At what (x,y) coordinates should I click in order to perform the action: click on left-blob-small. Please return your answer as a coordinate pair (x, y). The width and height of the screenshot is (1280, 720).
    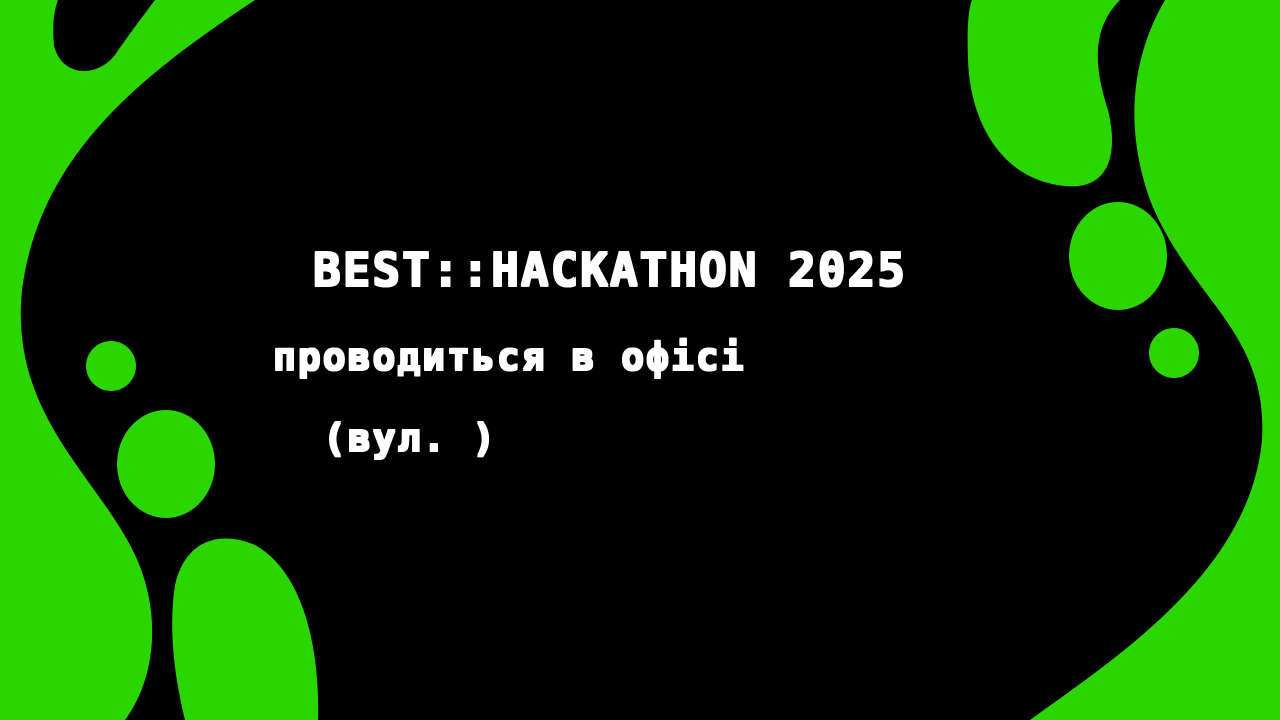
    Looking at the image, I should click on (111, 366).